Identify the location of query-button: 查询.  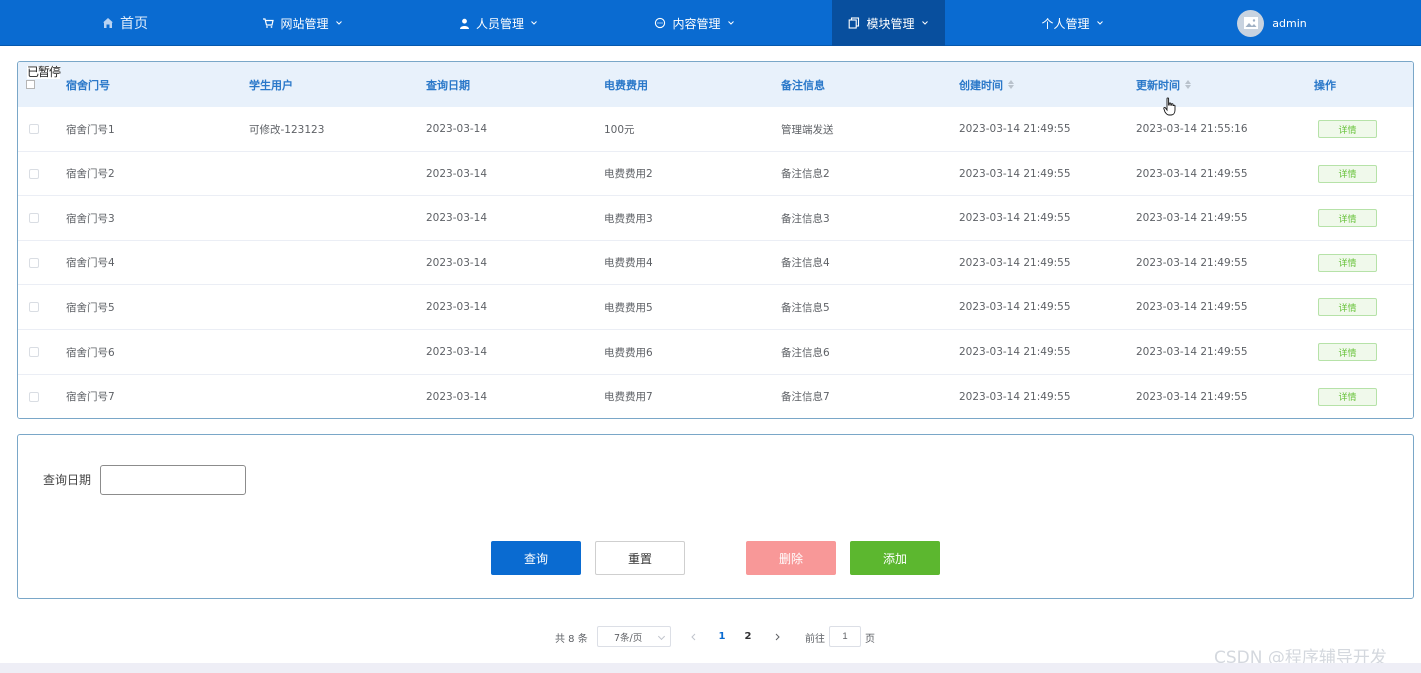
(536, 558).